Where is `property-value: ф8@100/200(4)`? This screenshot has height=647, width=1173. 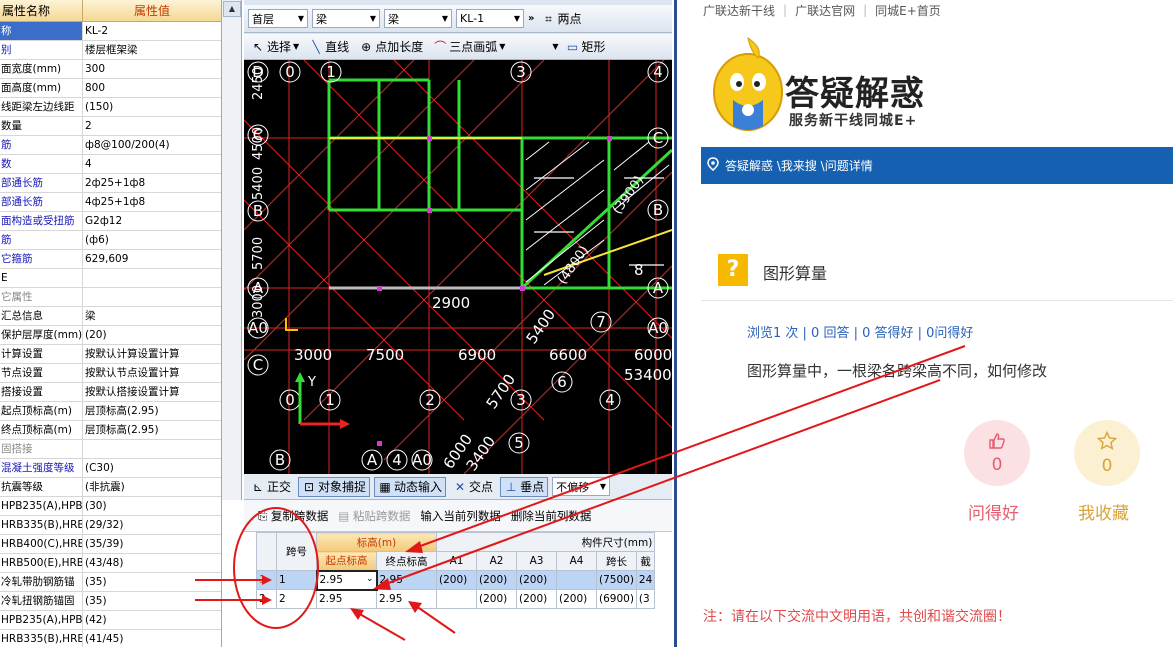 property-value: ф8@100/200(4) is located at coordinates (152, 145).